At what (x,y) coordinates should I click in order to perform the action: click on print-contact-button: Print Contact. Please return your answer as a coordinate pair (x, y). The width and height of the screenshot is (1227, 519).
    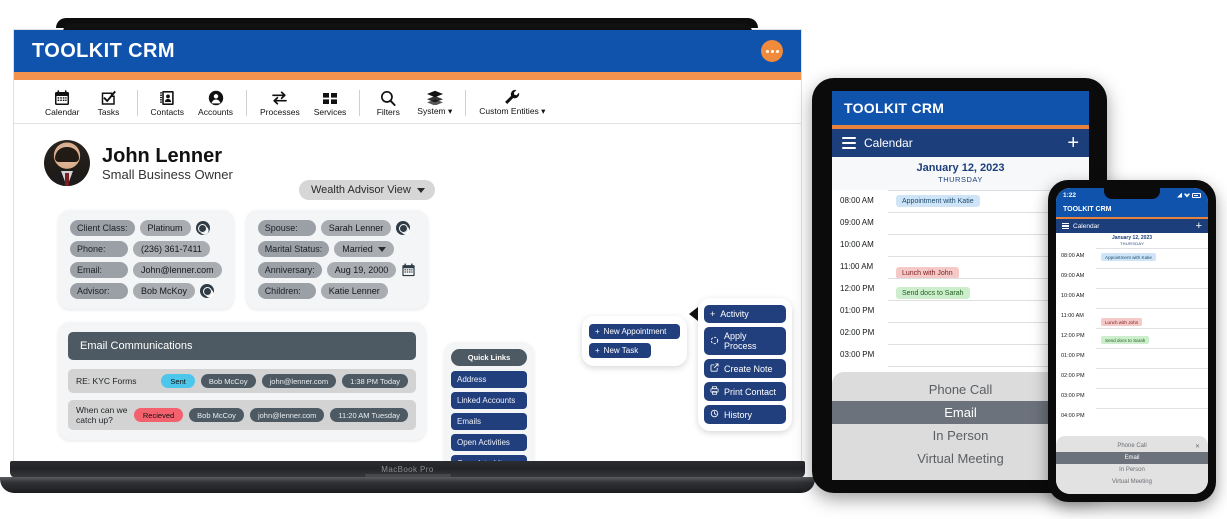
    Looking at the image, I should click on (745, 391).